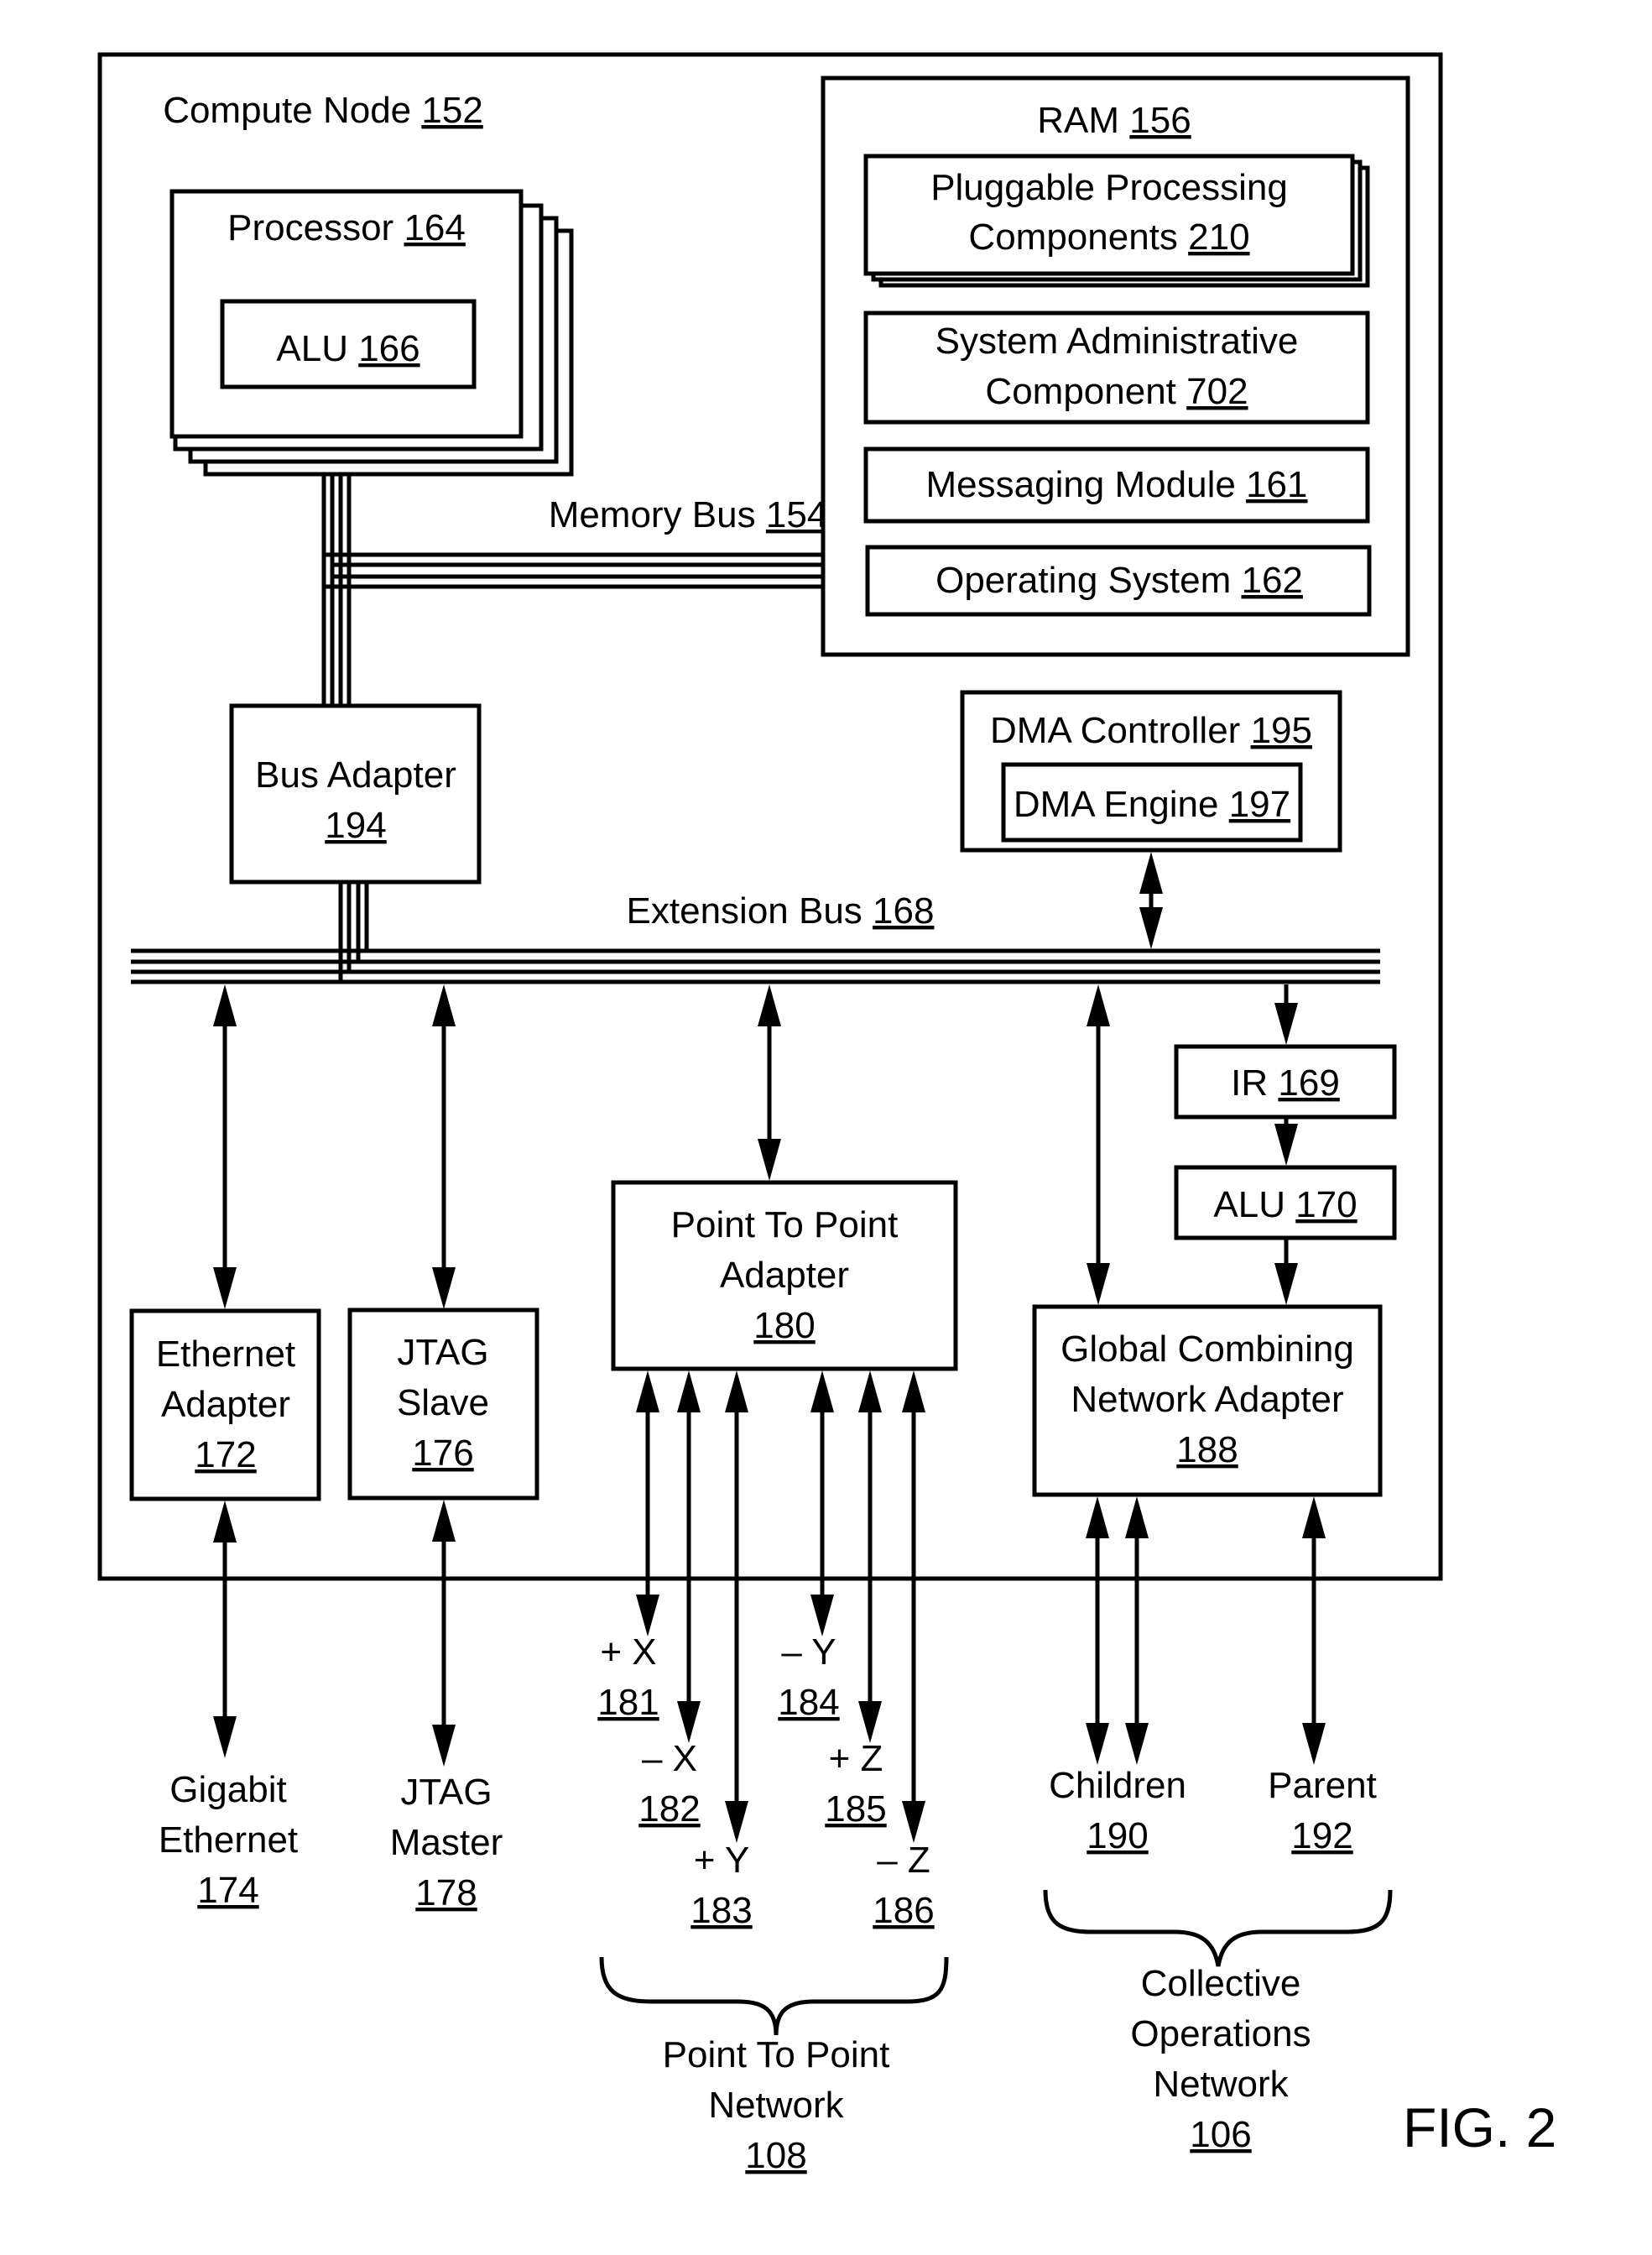 The image size is (1652, 2255). What do you see at coordinates (356, 826) in the screenshot?
I see `bus-adapter-ref: 194` at bounding box center [356, 826].